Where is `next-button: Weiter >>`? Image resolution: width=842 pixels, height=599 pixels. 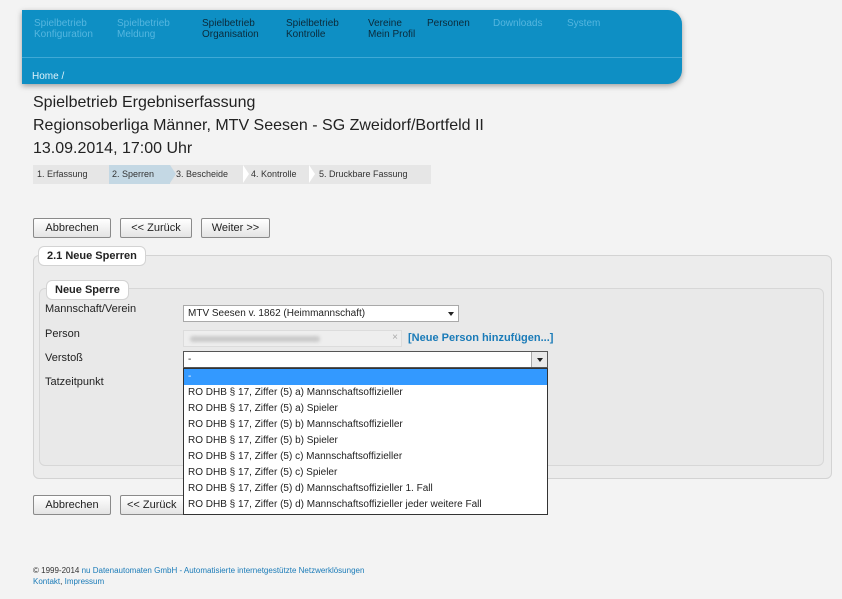 next-button: Weiter >> is located at coordinates (235, 228).